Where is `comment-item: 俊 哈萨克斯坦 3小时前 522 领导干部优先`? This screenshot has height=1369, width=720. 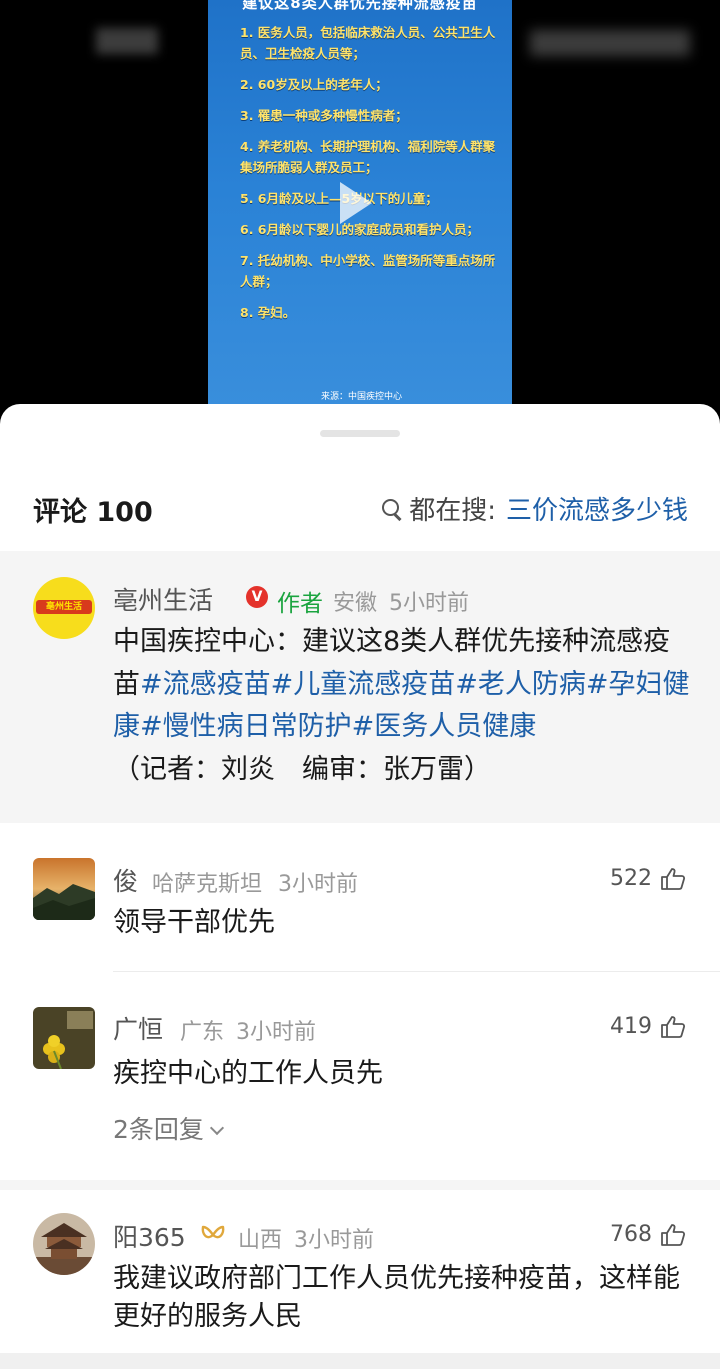
comment-item: 俊 哈萨克斯坦 3小时前 522 领导干部优先 is located at coordinates (360, 914).